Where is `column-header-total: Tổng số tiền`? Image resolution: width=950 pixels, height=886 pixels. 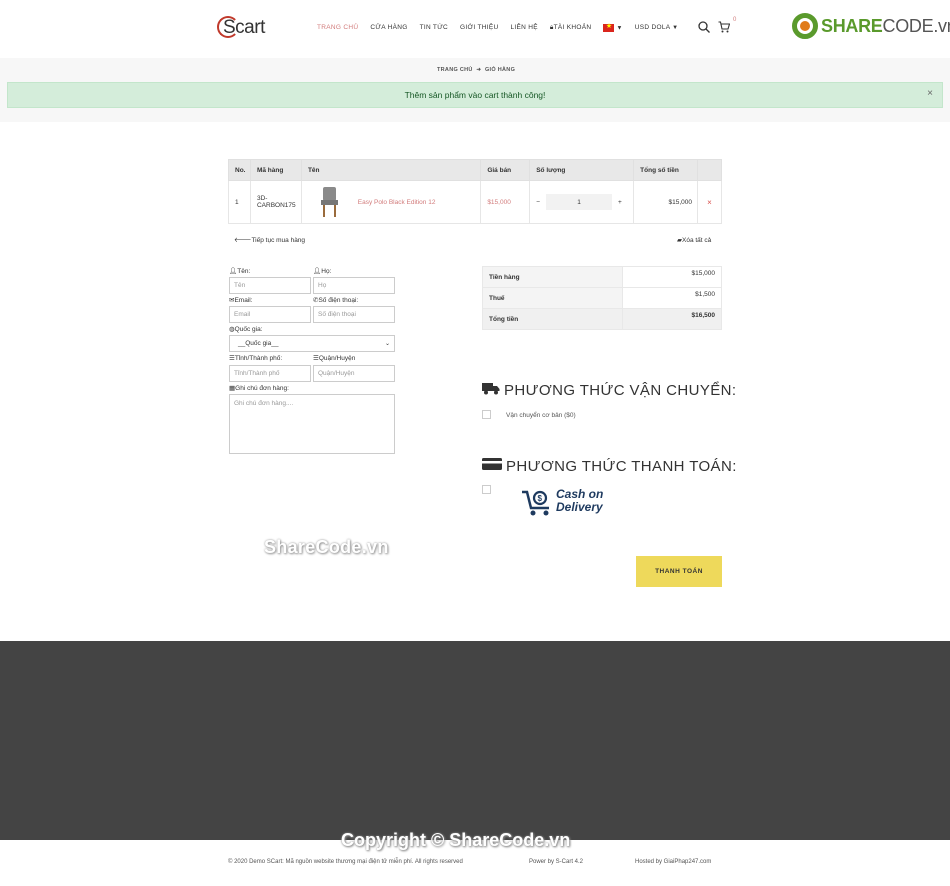
column-header-total: Tổng số tiền is located at coordinates (666, 170).